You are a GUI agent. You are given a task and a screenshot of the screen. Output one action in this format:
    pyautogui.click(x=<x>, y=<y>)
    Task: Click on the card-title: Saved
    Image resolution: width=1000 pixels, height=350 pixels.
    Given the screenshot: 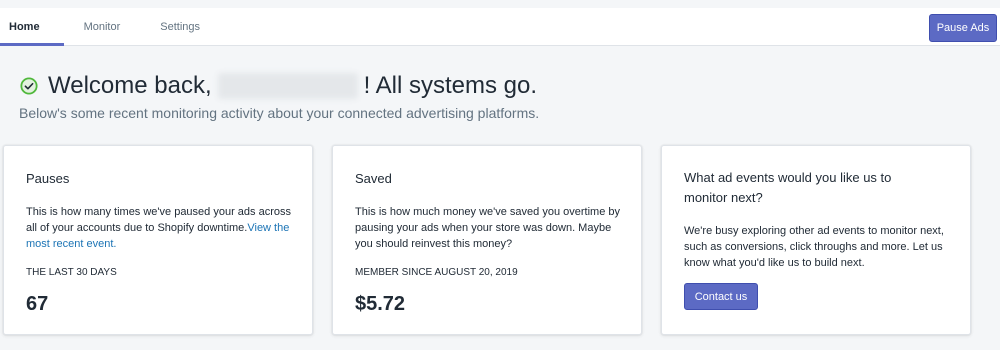 What is the action you would take?
    pyautogui.click(x=373, y=178)
    